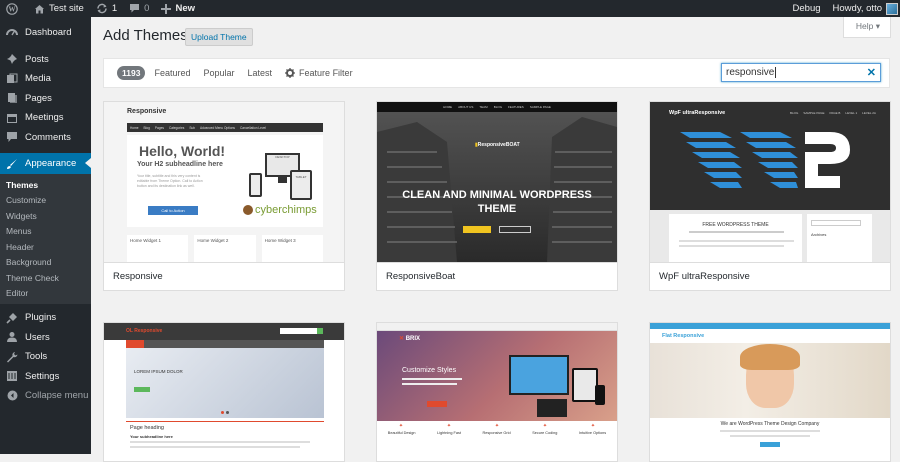 This screenshot has width=900, height=462. Describe the element at coordinates (497, 276) in the screenshot. I see `theme-name: ResponsiveBoat` at that location.